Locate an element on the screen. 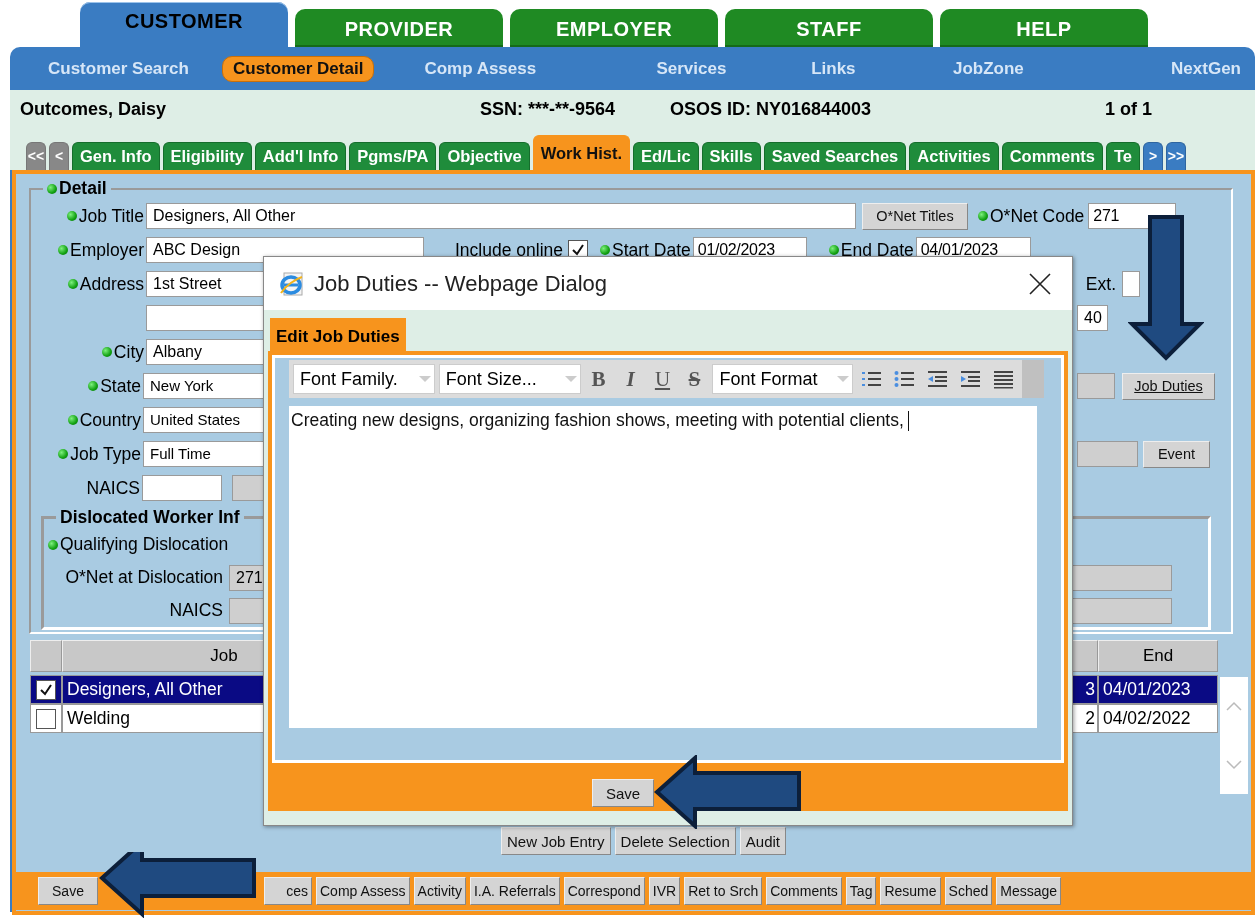 The height and width of the screenshot is (918, 1259). format-button: S is located at coordinates (694, 379).